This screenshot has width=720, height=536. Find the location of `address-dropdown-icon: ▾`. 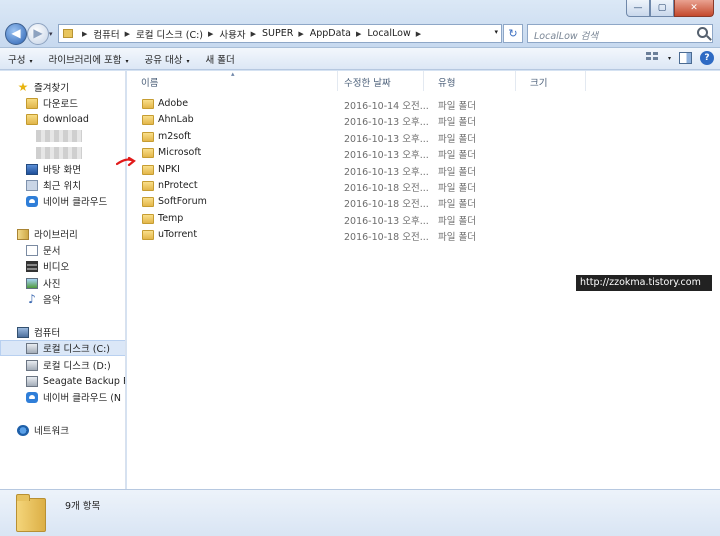

address-dropdown-icon: ▾ is located at coordinates (496, 32).